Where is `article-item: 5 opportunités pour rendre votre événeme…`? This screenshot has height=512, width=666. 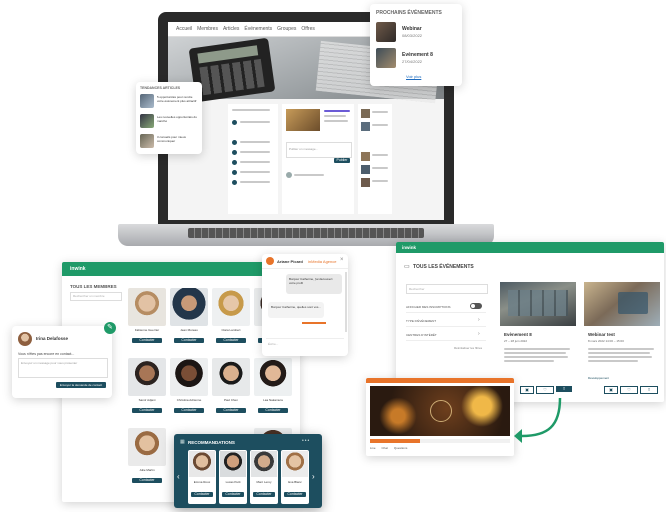
article-item: 5 opportunités pour rendre votre événeme… is located at coordinates (170, 102).